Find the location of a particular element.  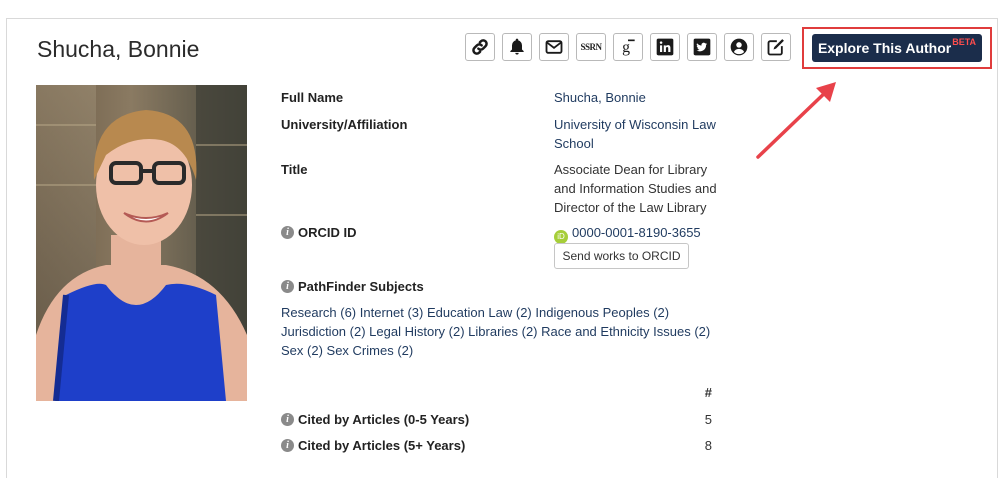

explore-button-label: Explore This Author is located at coordinates (884, 48).